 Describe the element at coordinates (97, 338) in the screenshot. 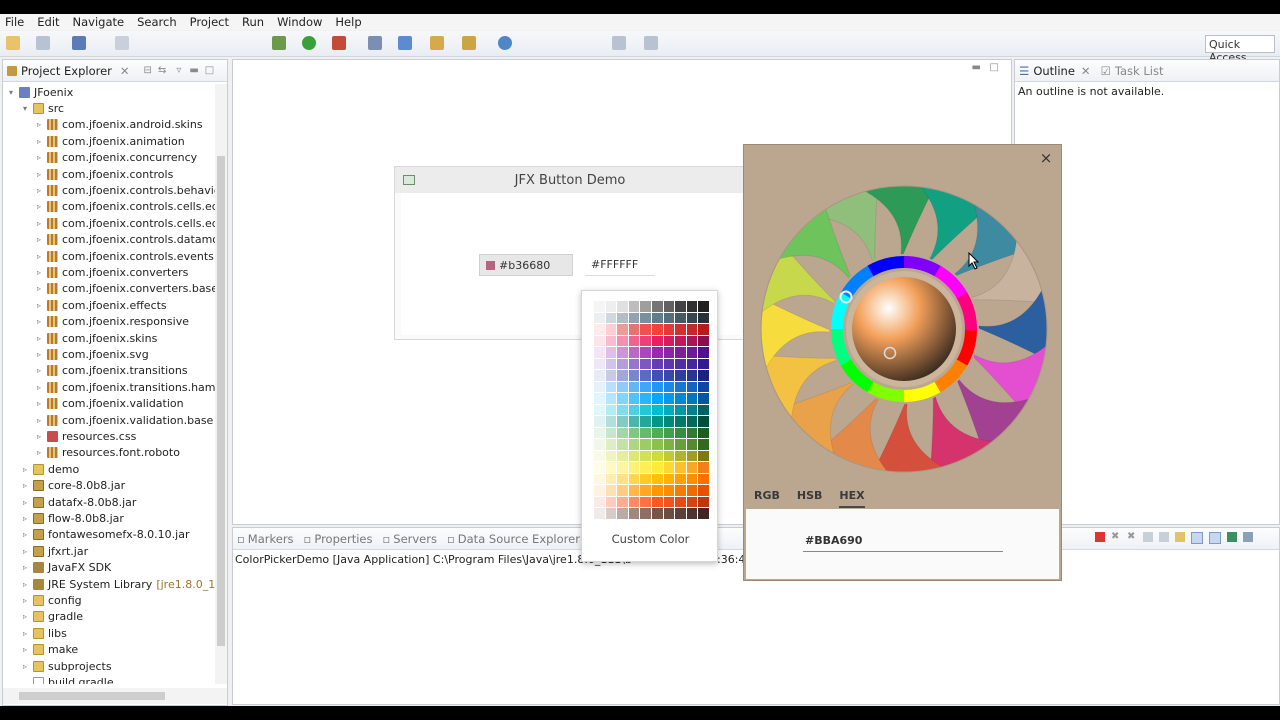

I see `tree-item: ▹ com.jfoenix.skins` at that location.